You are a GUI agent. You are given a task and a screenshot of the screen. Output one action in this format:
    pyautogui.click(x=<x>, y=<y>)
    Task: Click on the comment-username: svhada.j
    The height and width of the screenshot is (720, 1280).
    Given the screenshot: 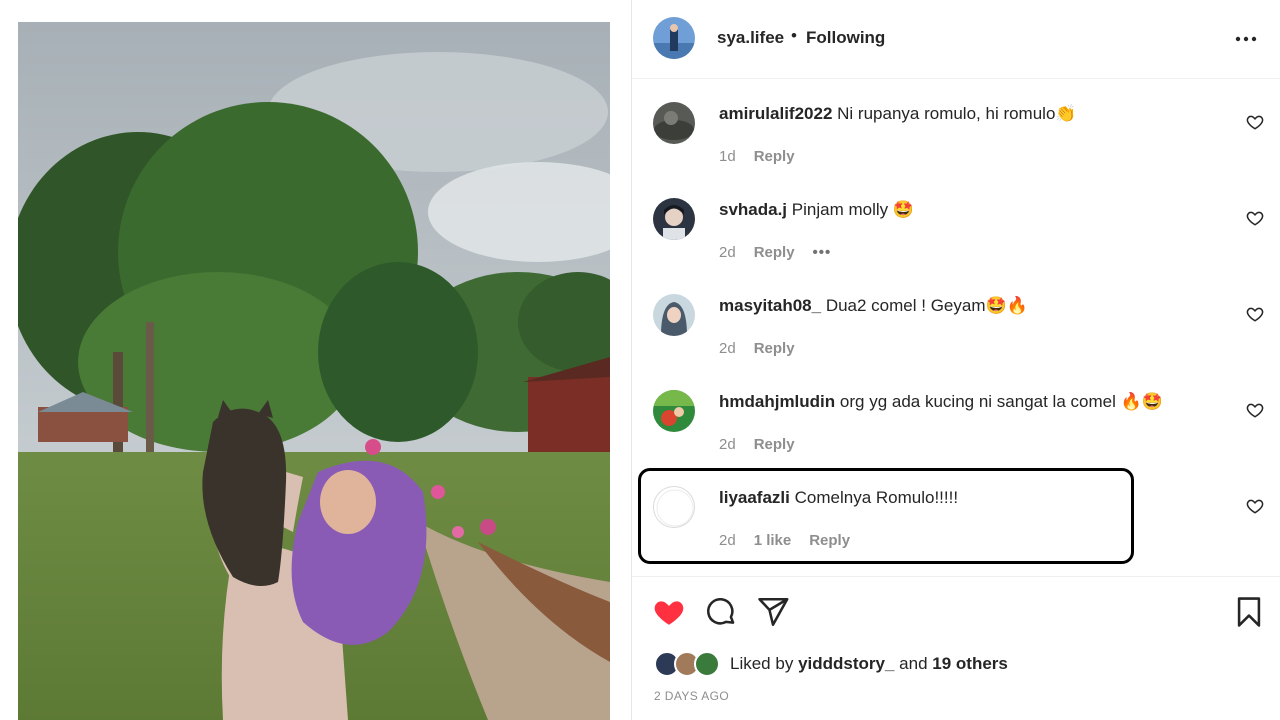 What is the action you would take?
    pyautogui.click(x=753, y=209)
    